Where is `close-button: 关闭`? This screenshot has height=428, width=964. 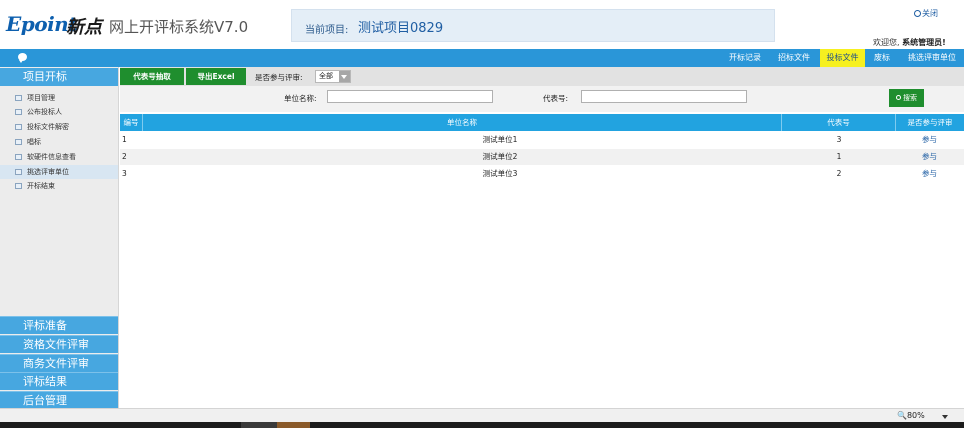
close-button: 关闭 is located at coordinates (926, 13).